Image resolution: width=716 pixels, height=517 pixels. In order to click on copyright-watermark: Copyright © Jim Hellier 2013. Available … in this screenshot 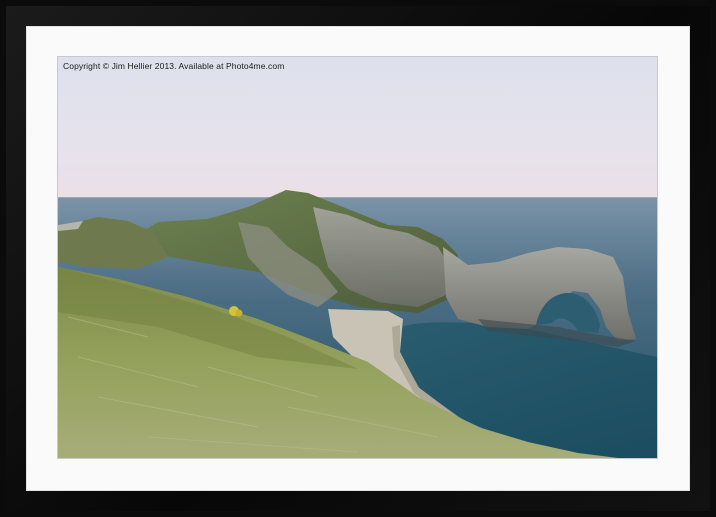, I will do `click(174, 66)`.